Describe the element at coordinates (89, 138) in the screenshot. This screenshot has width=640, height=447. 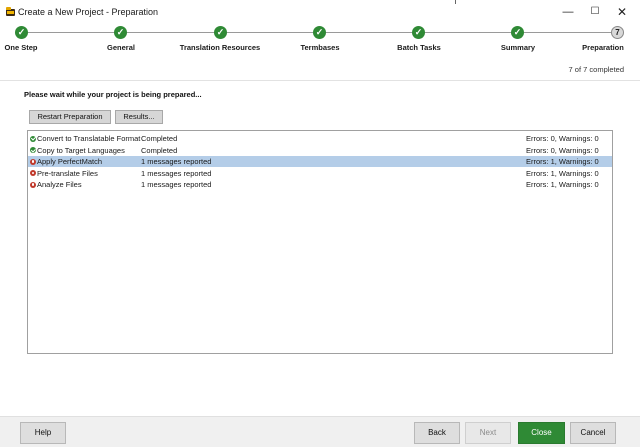
I see `task-name: Convert to Translatable Format` at that location.